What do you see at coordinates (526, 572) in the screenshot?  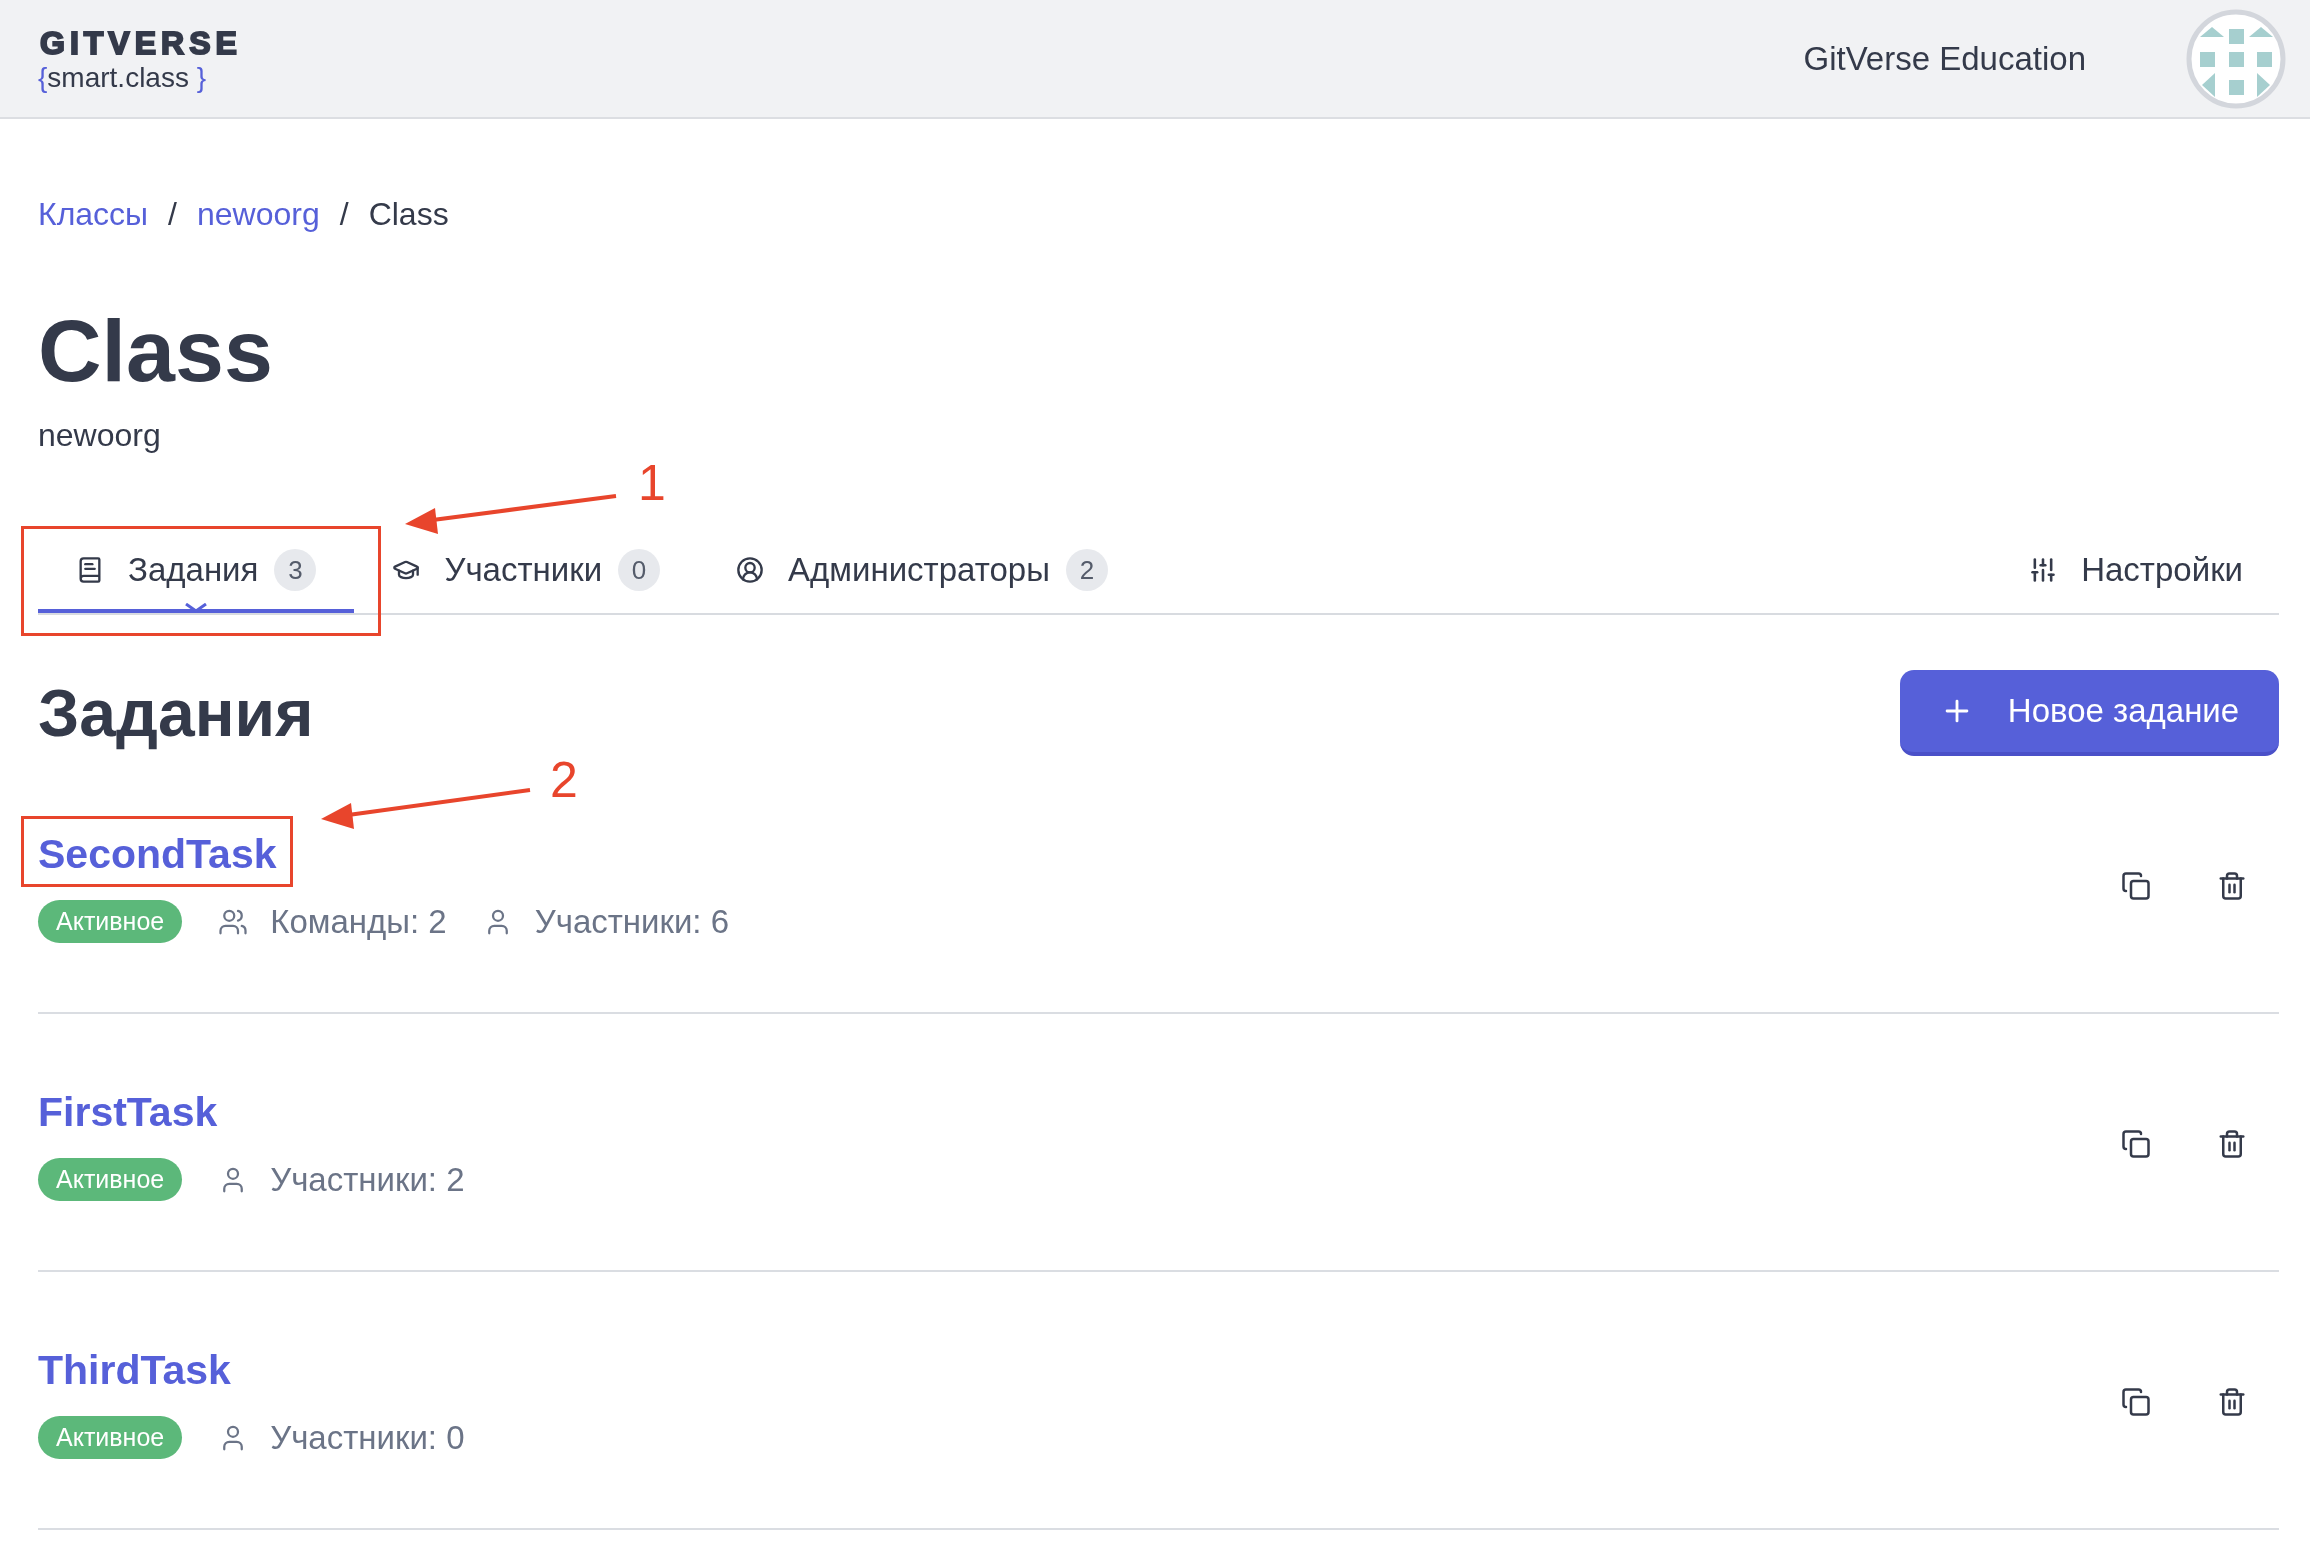 I see `tab: Участники 0` at bounding box center [526, 572].